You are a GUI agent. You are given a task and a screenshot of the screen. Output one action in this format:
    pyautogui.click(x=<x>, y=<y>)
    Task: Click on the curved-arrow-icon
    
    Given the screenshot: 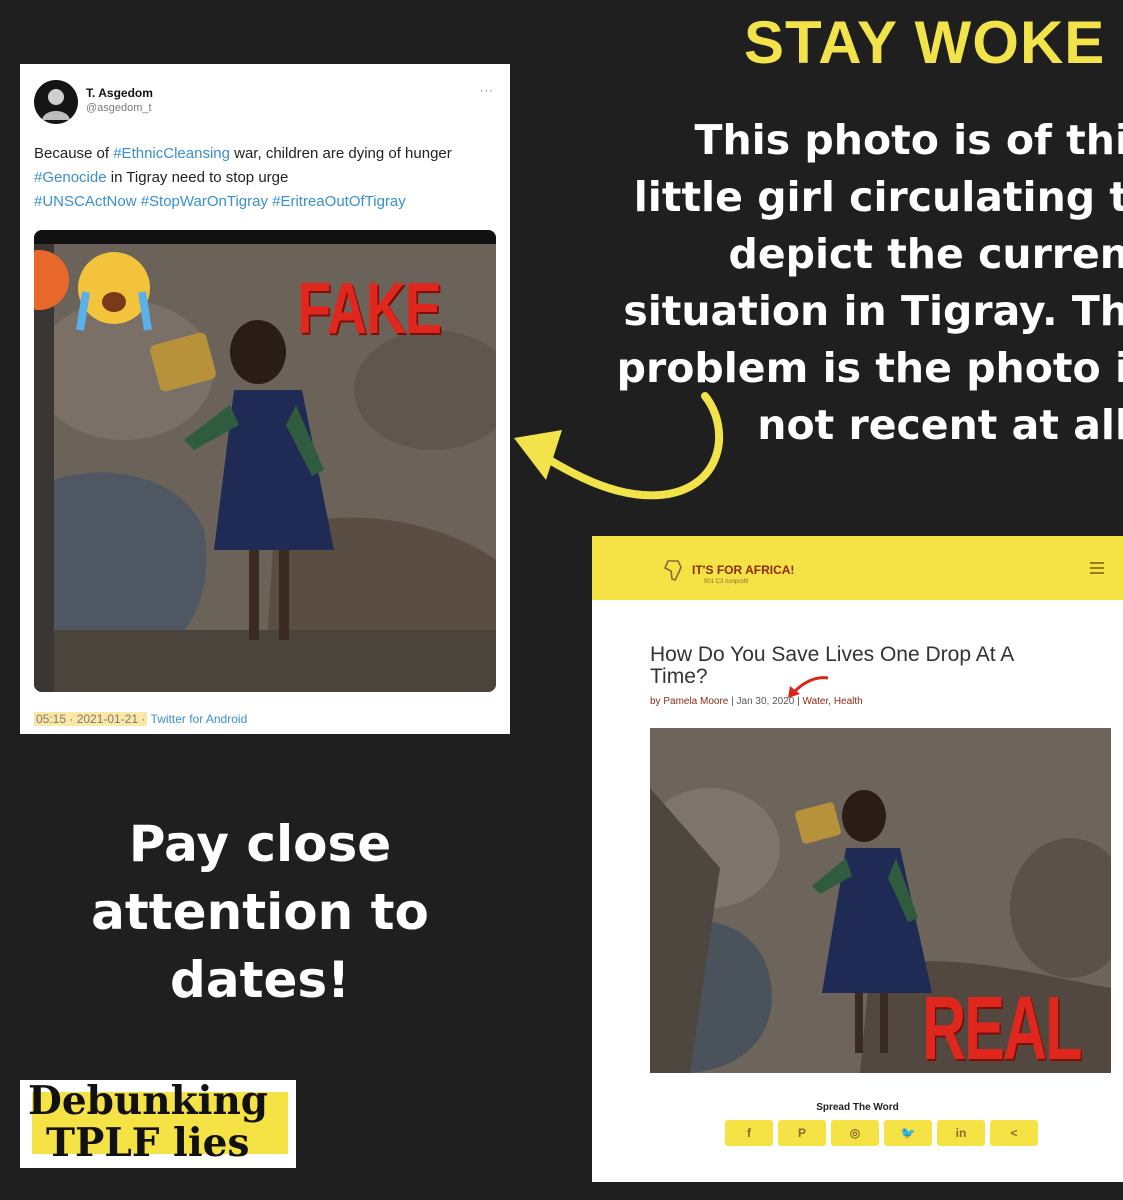 What is the action you would take?
    pyautogui.click(x=618, y=446)
    